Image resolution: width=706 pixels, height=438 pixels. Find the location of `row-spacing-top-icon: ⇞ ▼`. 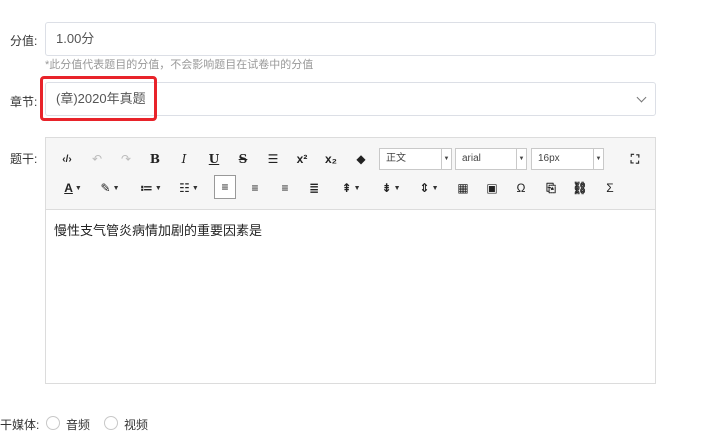

row-spacing-top-icon: ⇞ ▼ is located at coordinates (351, 188).